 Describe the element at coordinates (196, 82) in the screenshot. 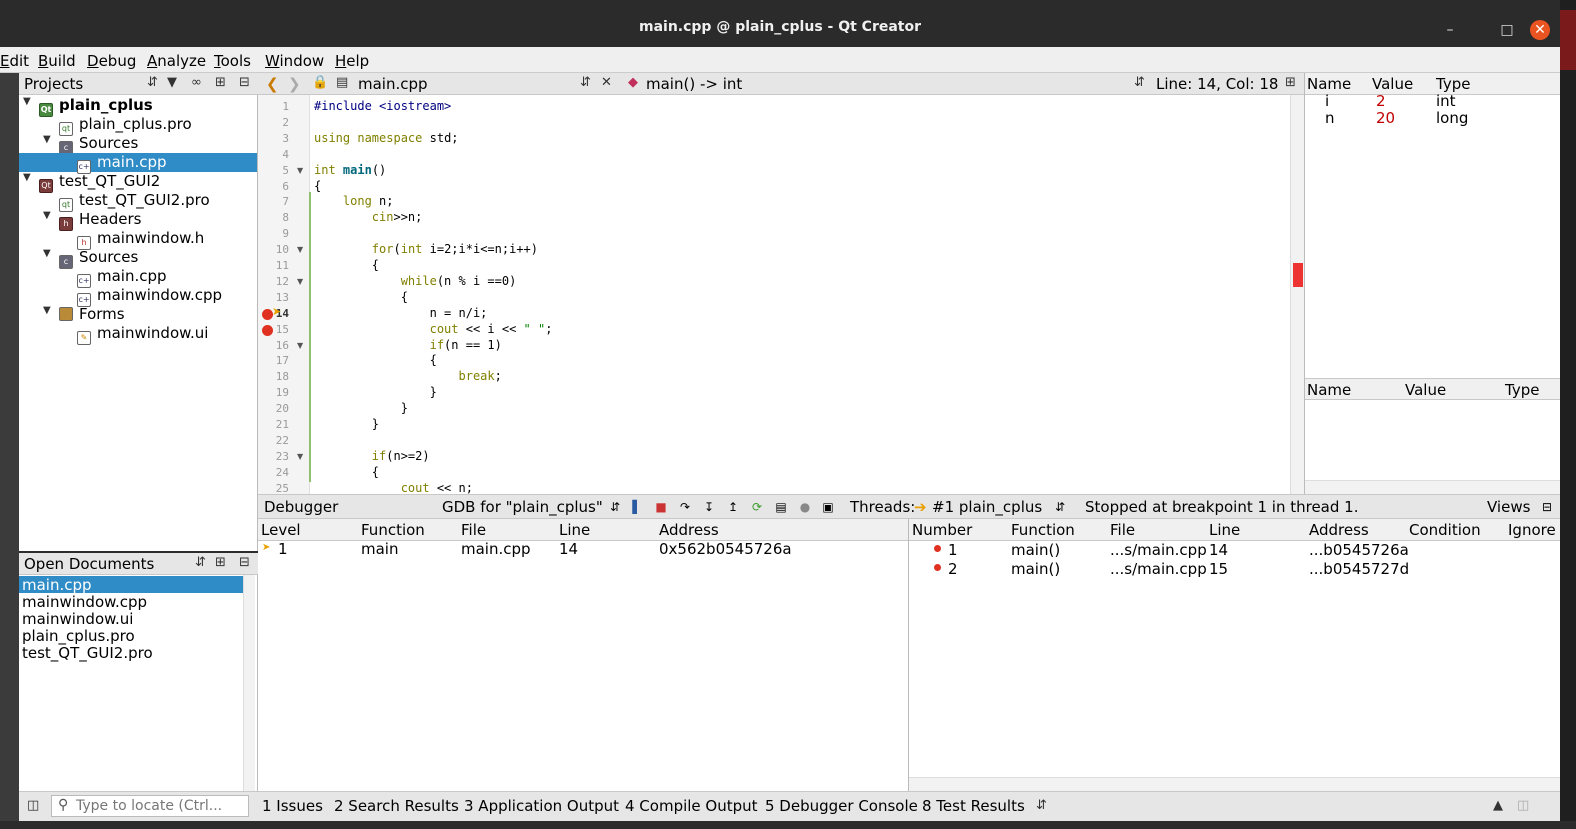

I see `link-icon: ∞` at that location.